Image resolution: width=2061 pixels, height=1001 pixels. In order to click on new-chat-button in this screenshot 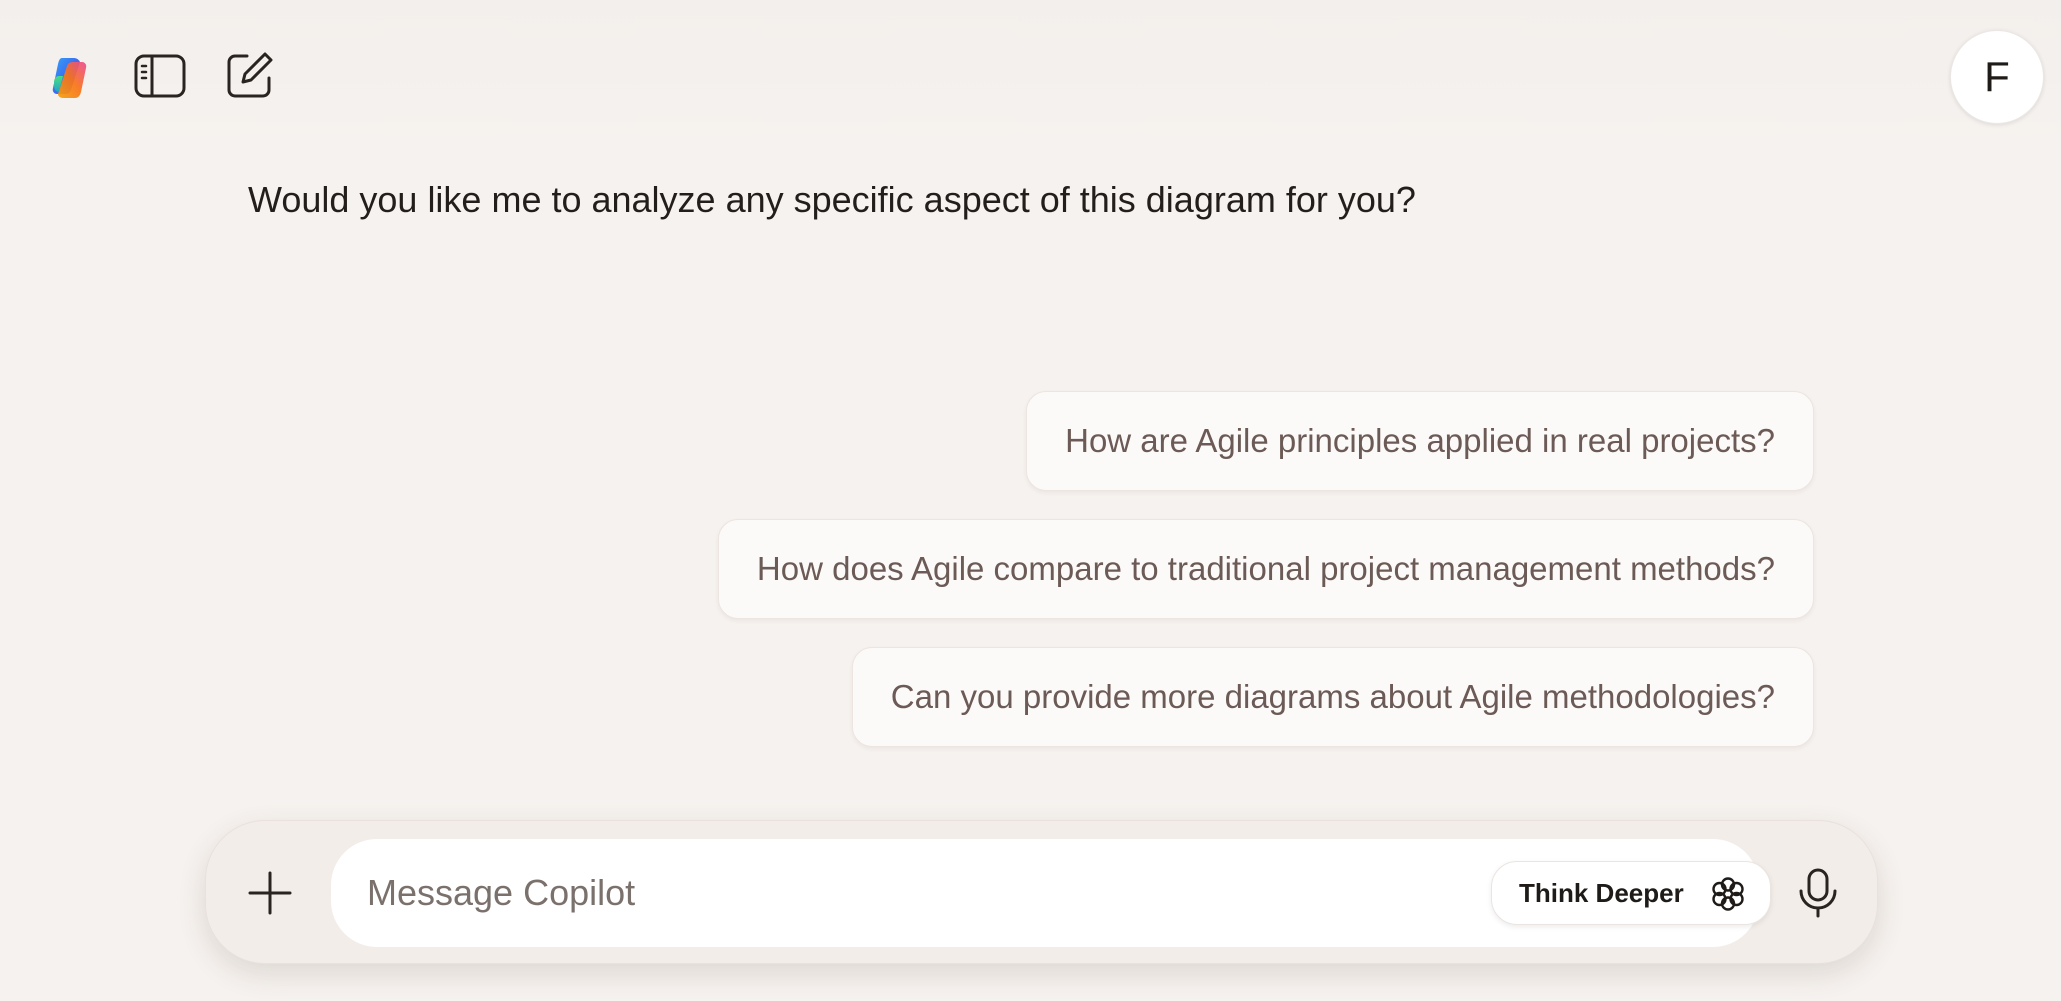, I will do `click(250, 75)`.